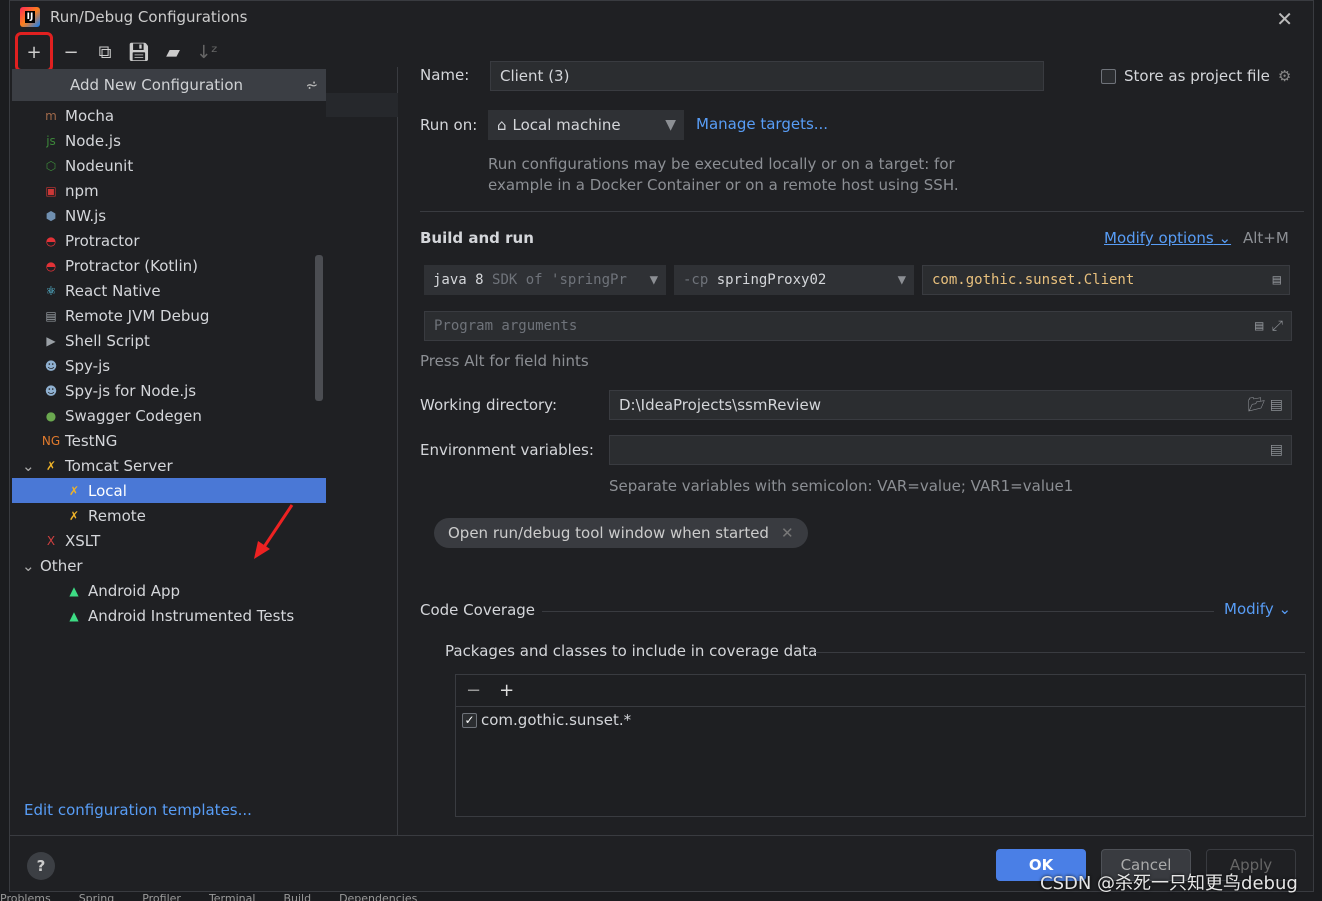  What do you see at coordinates (51, 190) in the screenshot?
I see `npm-icon: ▣` at bounding box center [51, 190].